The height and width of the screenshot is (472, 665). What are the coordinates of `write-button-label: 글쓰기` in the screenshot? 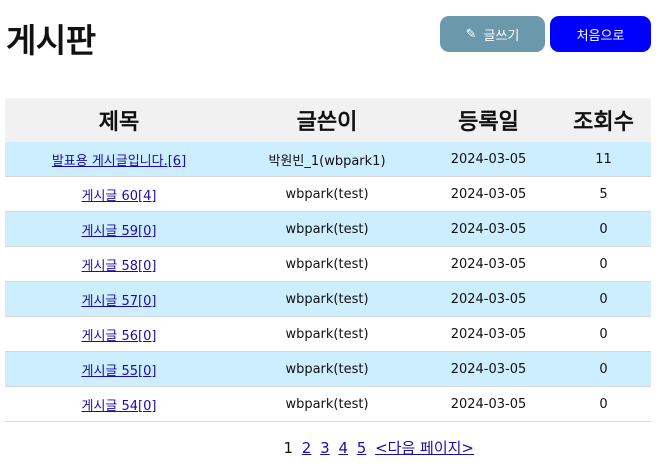 It's located at (501, 36).